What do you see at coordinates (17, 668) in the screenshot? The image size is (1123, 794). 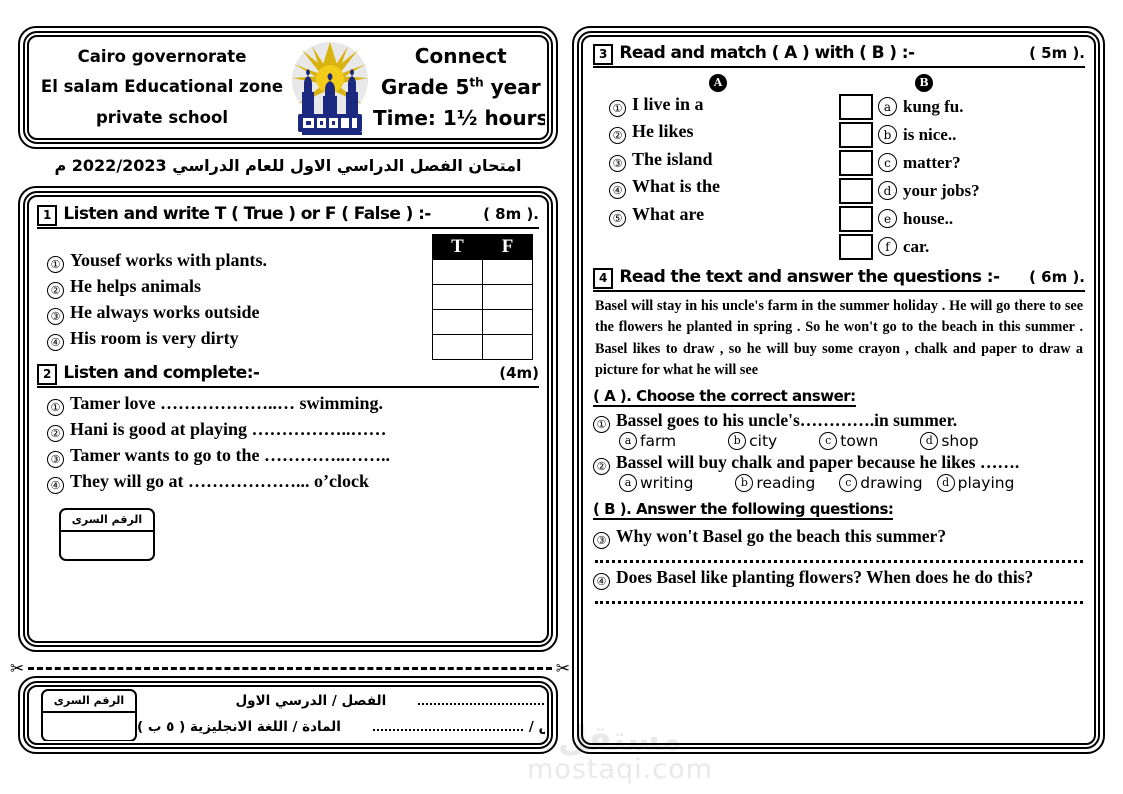 I see `scissors-icon-left: ✂` at bounding box center [17, 668].